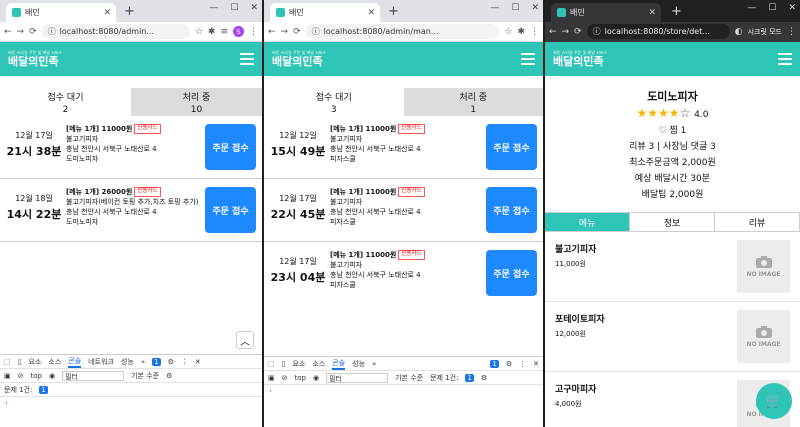  What do you see at coordinates (663, 131) in the screenshot?
I see `heart-icon: ♡` at bounding box center [663, 131].